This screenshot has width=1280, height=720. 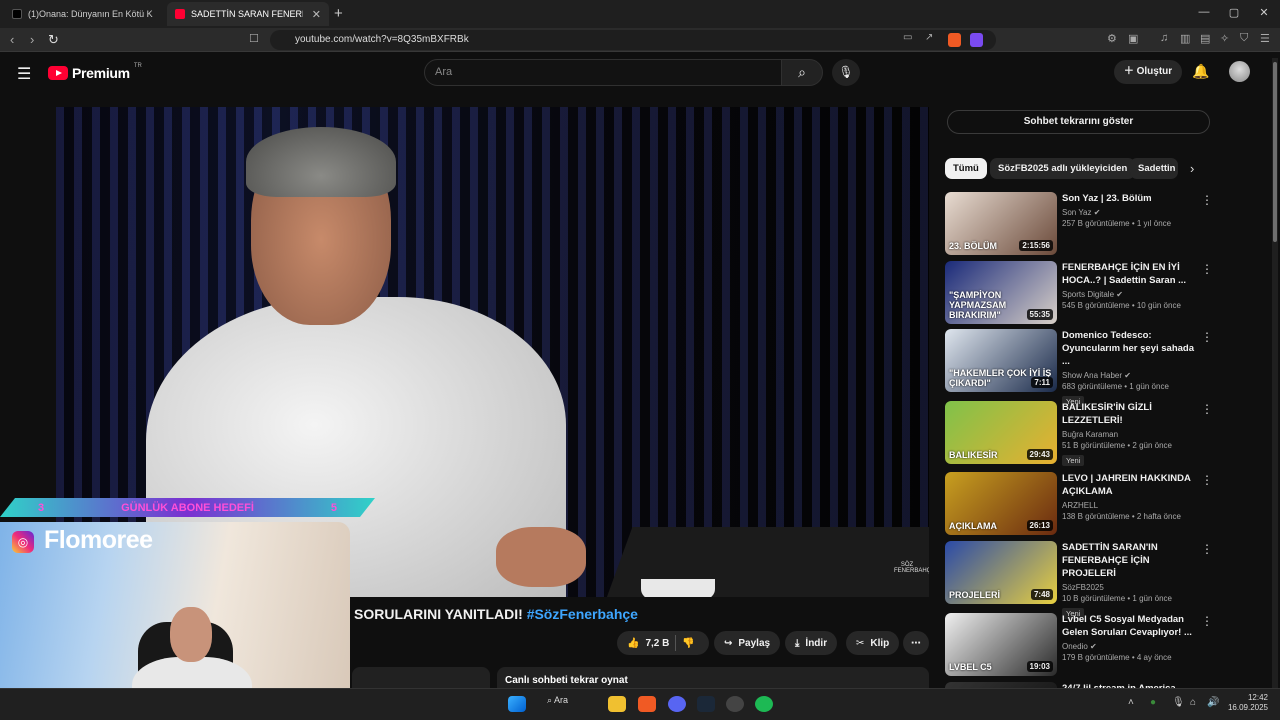 I want to click on clip-button: ✂ Klip, so click(x=873, y=643).